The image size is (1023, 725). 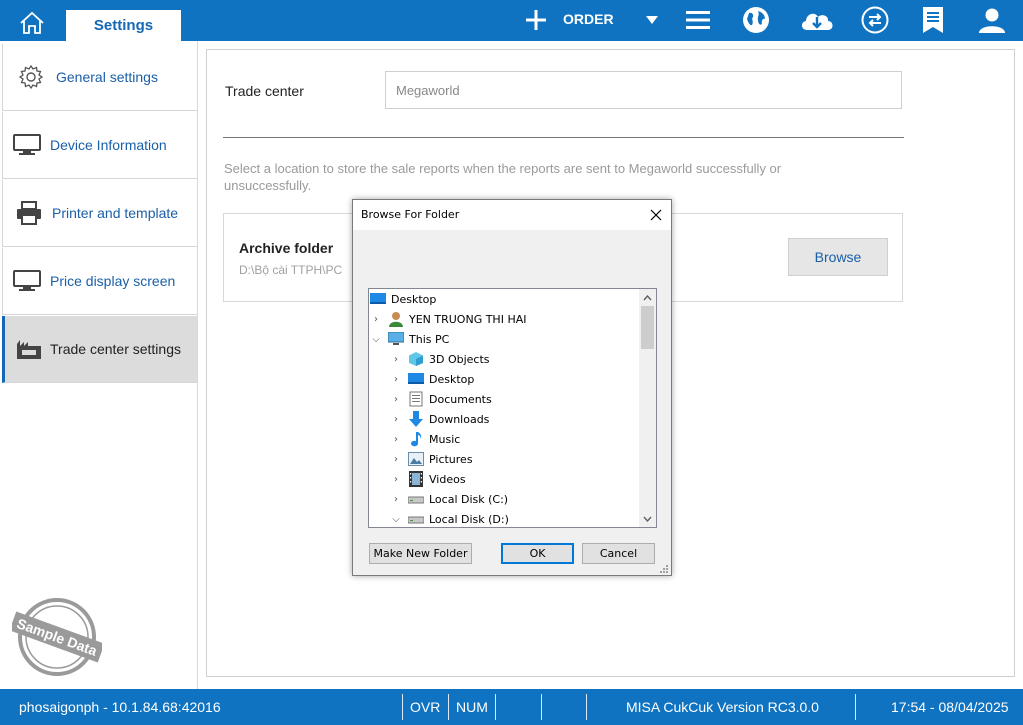 I want to click on tree-scrollbar, so click(x=647, y=408).